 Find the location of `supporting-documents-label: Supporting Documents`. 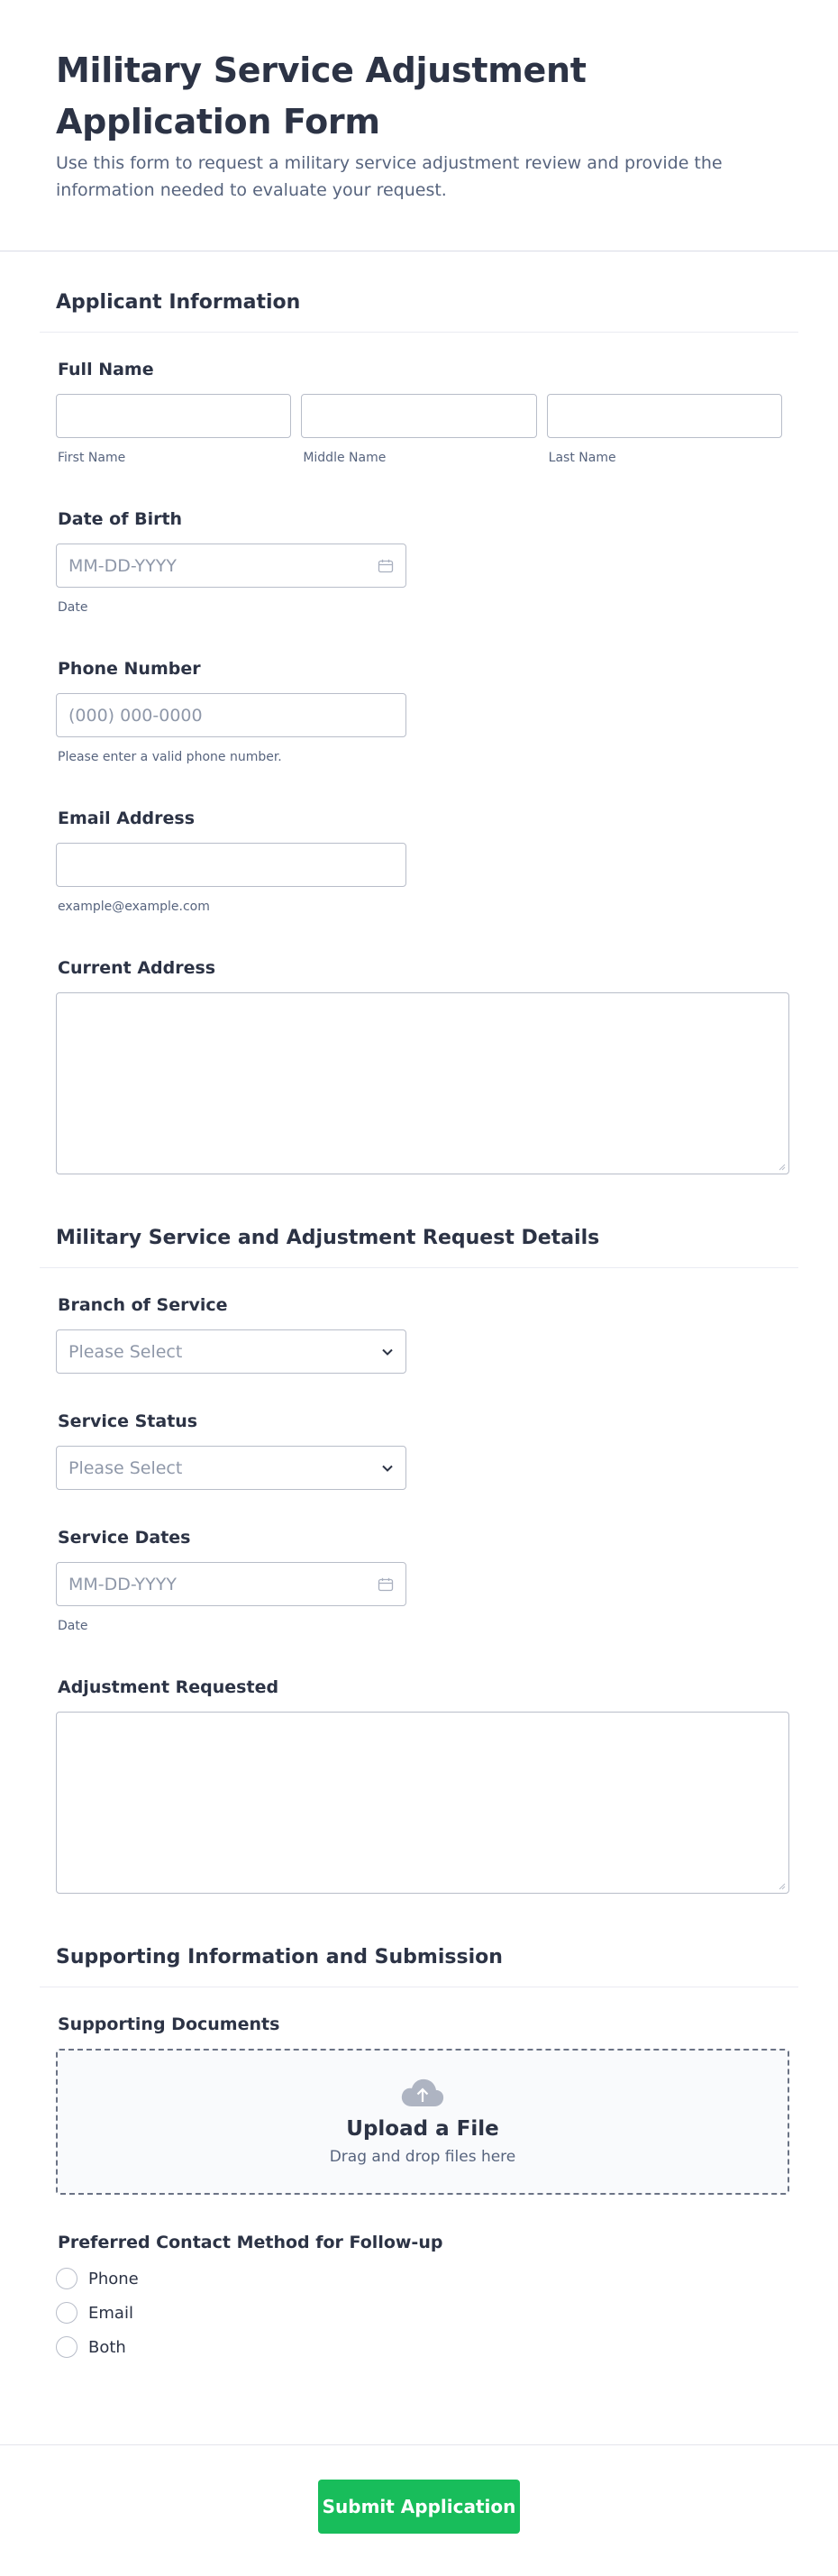

supporting-documents-label: Supporting Documents is located at coordinates (169, 2024).